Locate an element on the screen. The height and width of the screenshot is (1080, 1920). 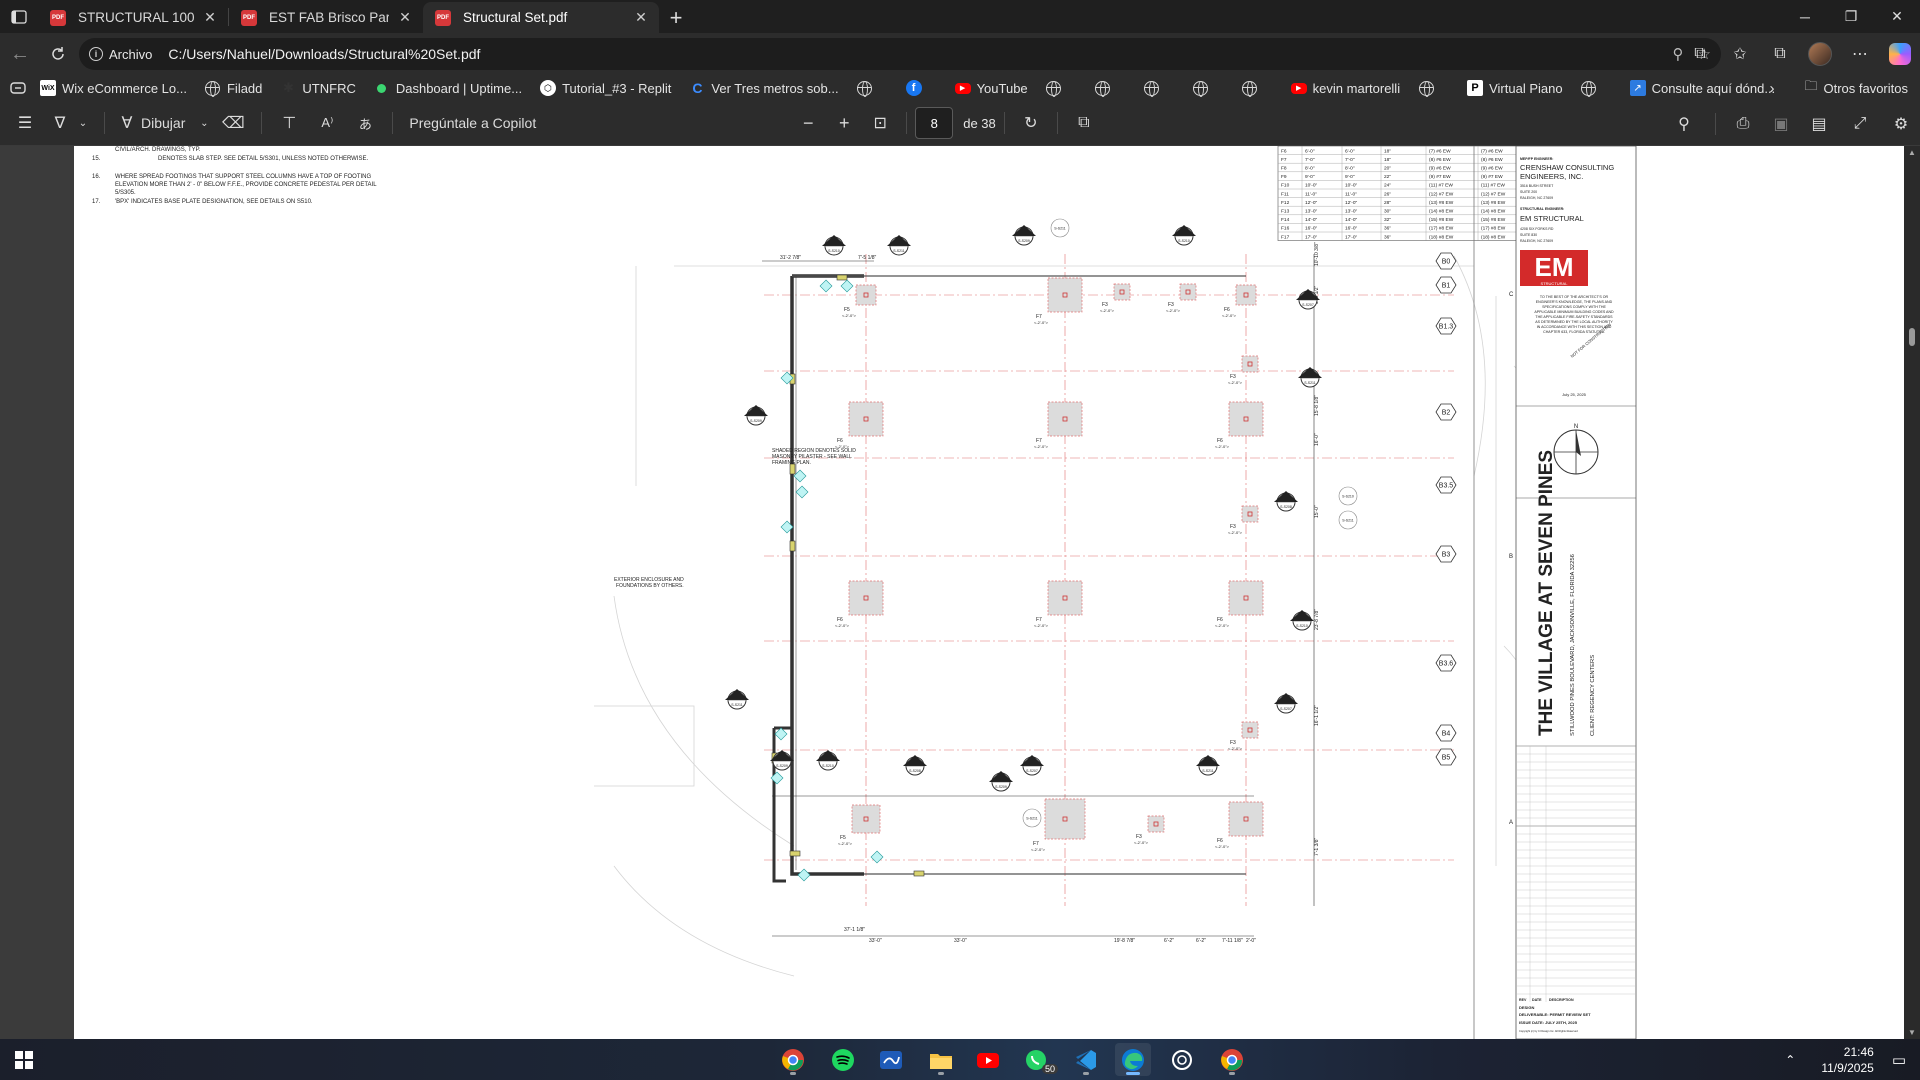
more-menu-icon: ⋯ is located at coordinates (1860, 54).